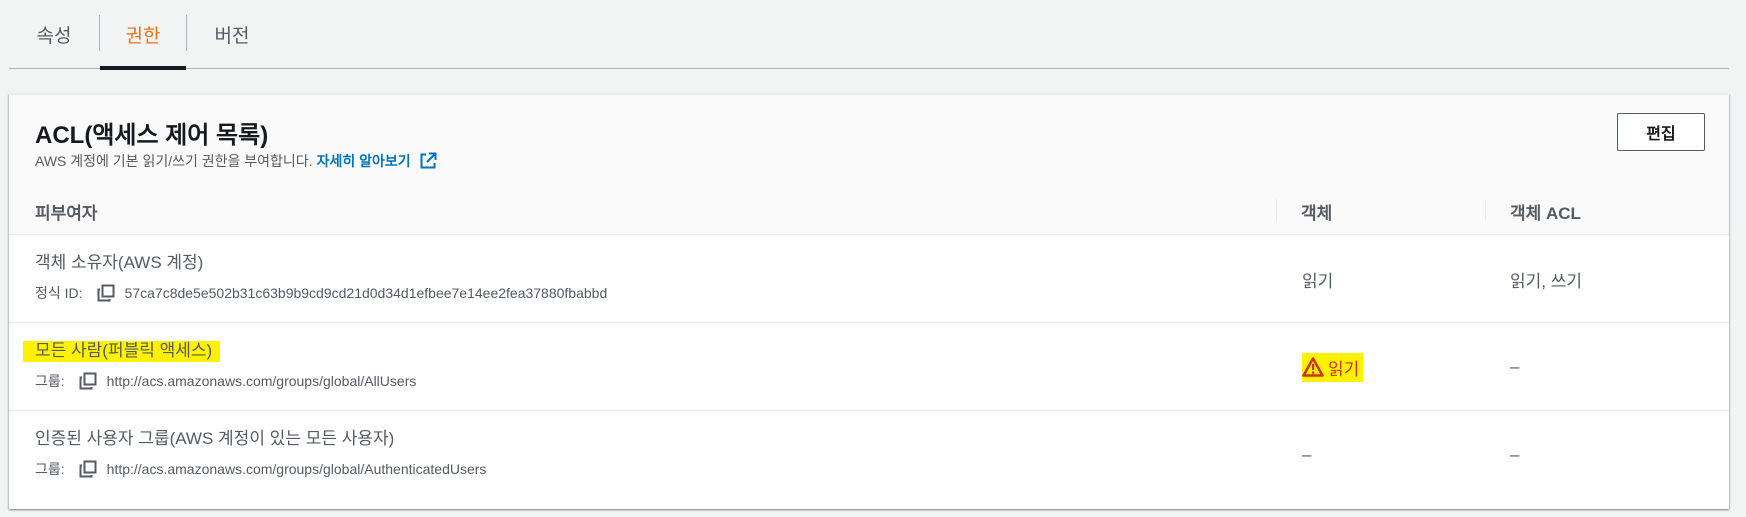  I want to click on tab-permissions: 권한, so click(143, 35).